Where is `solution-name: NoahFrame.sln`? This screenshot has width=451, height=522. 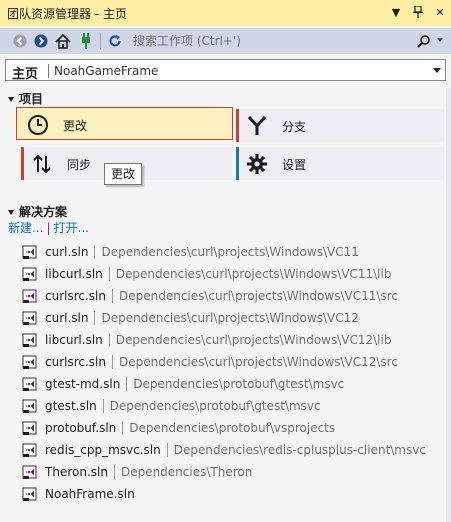 solution-name: NoahFrame.sln is located at coordinates (90, 494).